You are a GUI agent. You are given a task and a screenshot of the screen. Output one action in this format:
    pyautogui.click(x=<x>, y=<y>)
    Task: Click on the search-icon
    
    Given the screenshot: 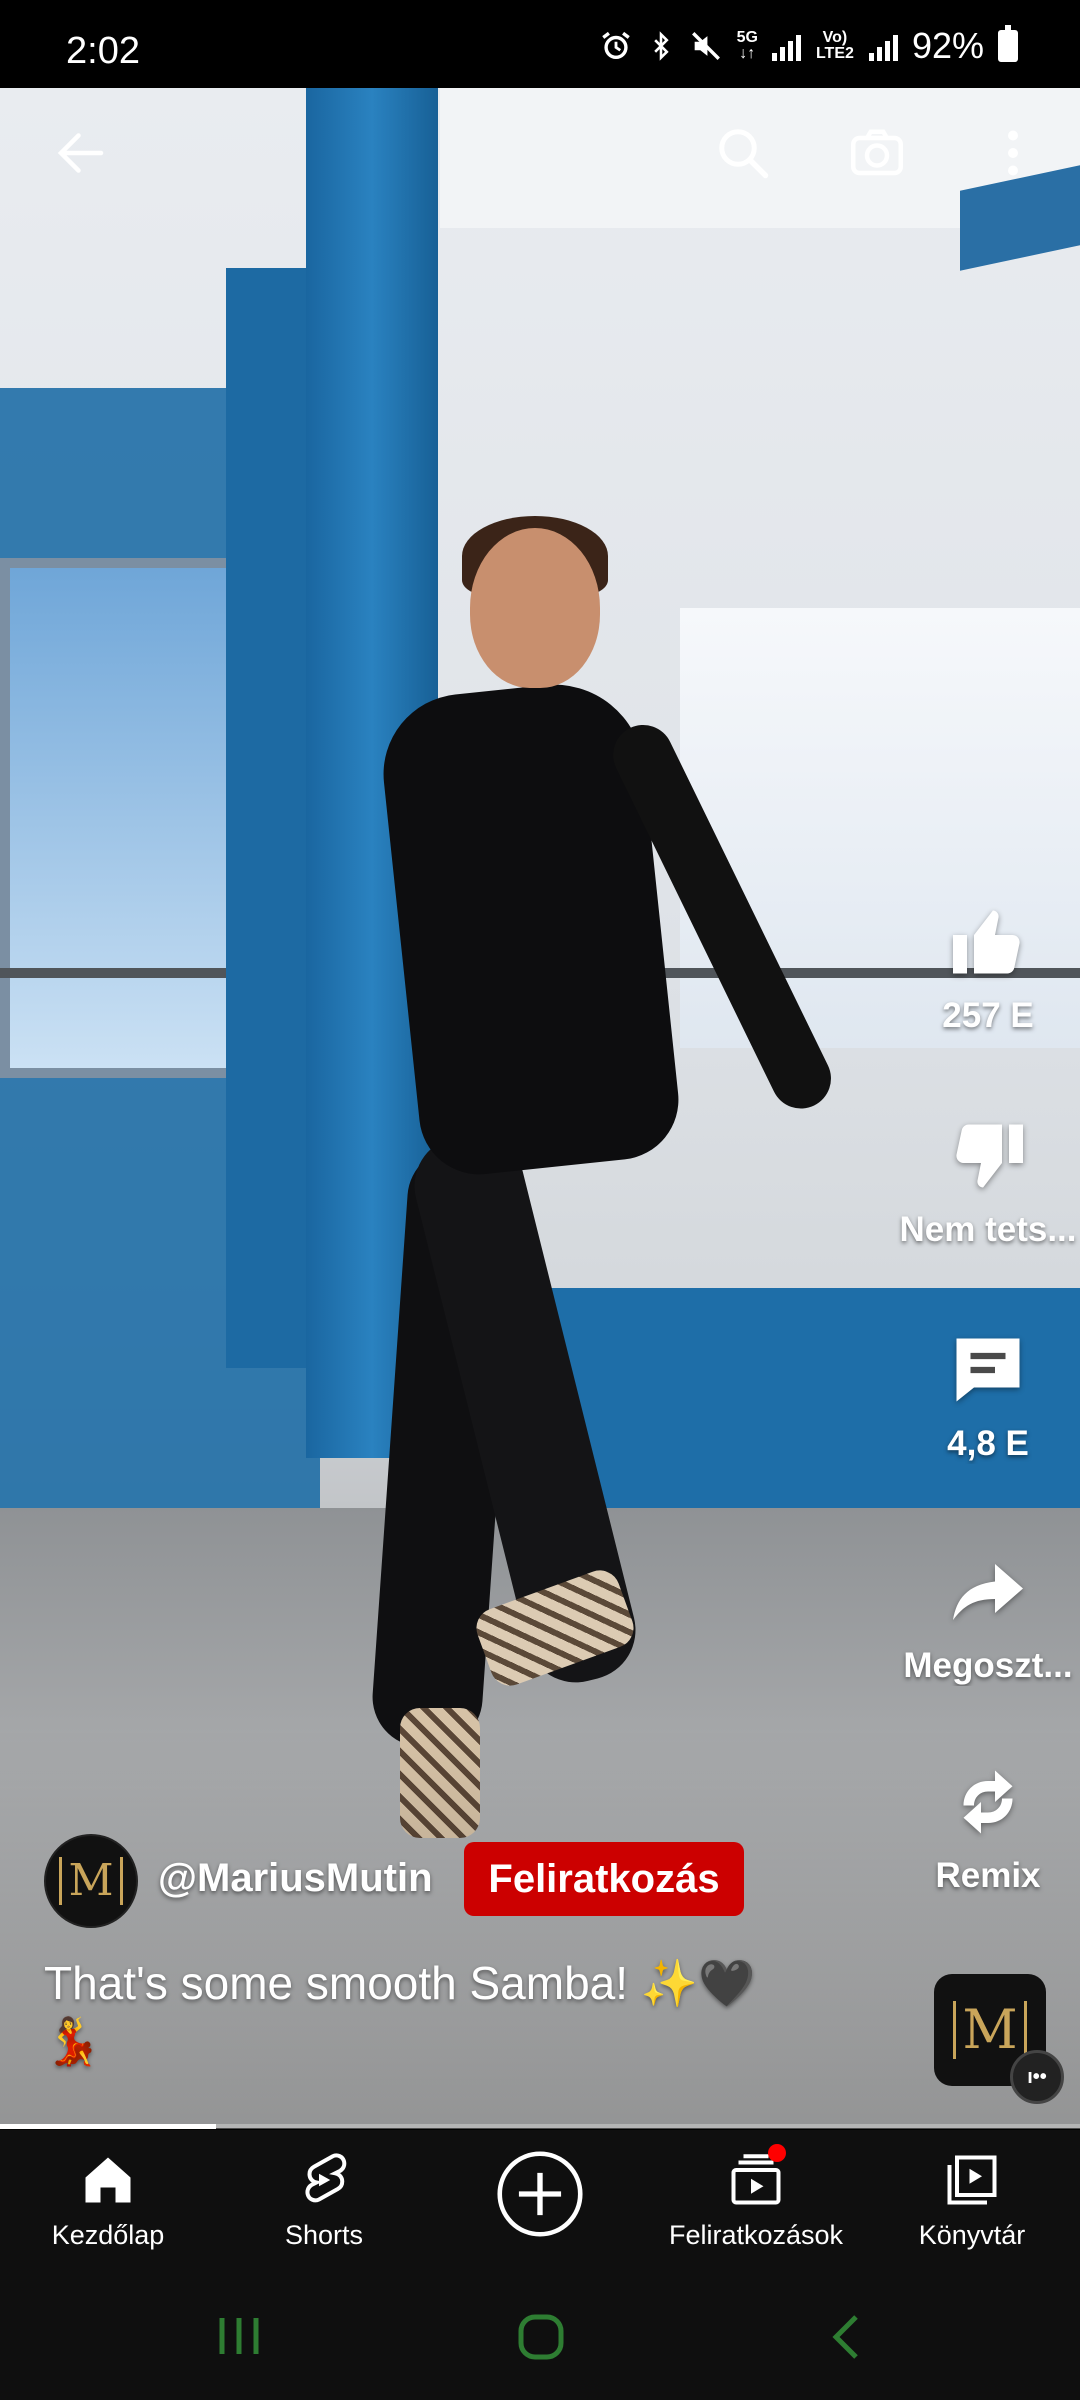 What is the action you would take?
    pyautogui.click(x=743, y=153)
    